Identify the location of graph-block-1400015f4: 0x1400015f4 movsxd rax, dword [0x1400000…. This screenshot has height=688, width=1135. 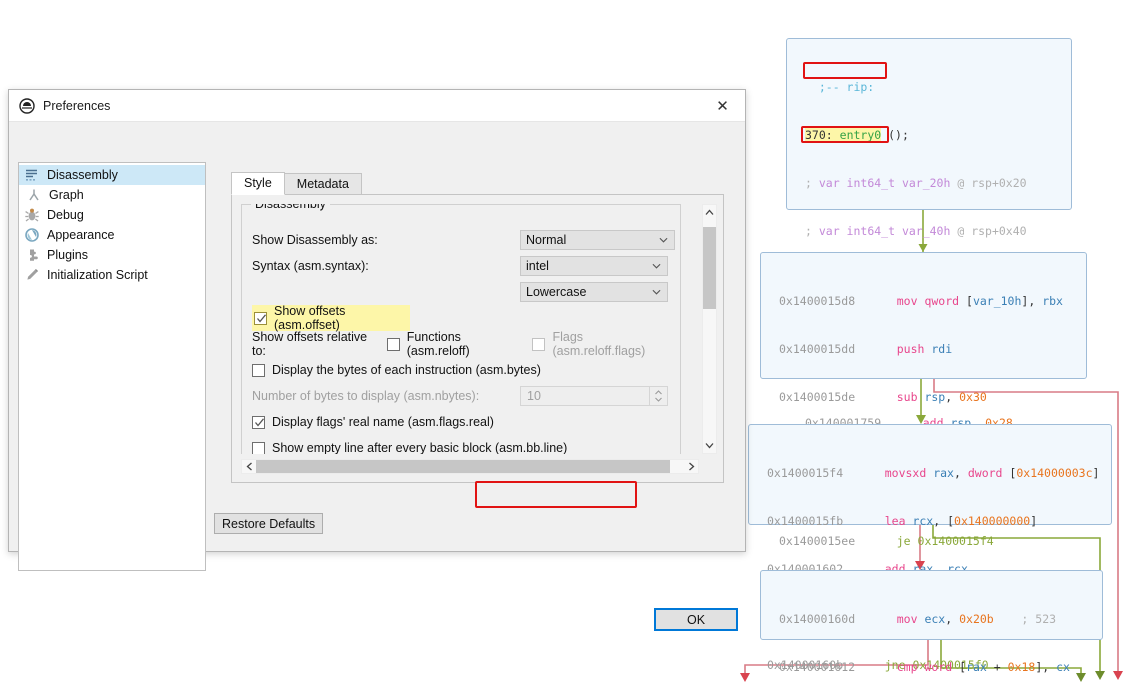
(930, 548).